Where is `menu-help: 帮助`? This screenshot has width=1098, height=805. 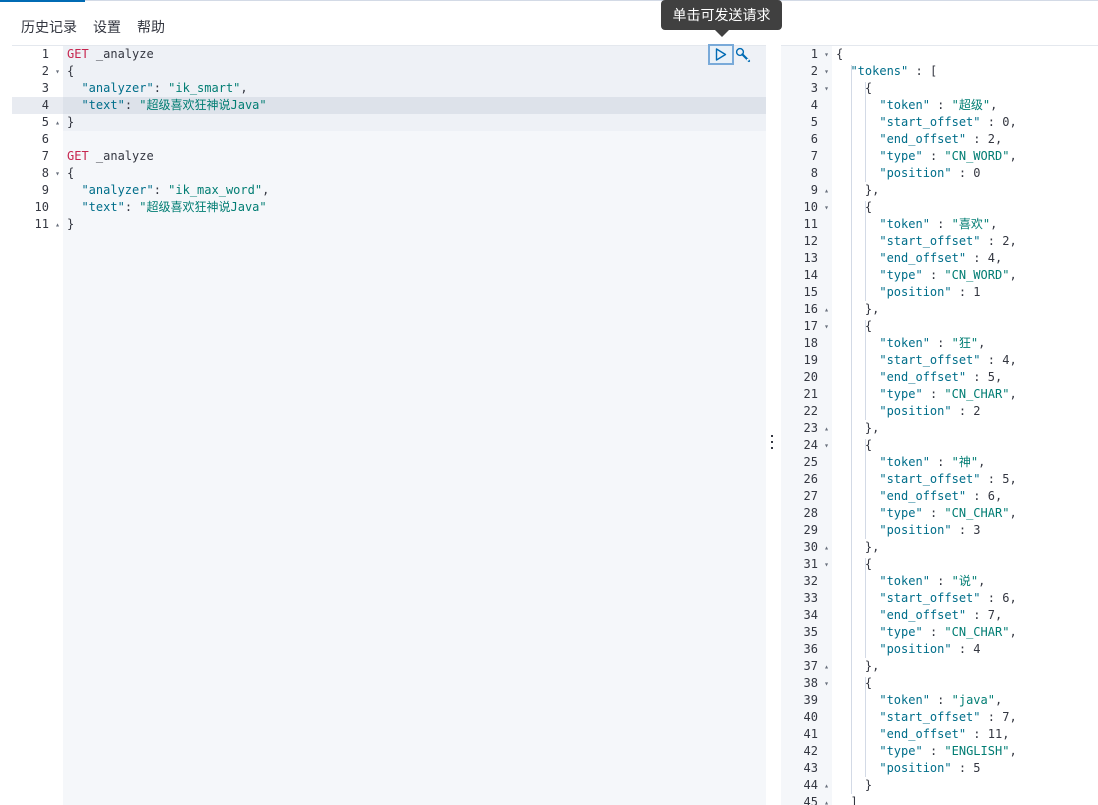
menu-help: 帮助 is located at coordinates (151, 27).